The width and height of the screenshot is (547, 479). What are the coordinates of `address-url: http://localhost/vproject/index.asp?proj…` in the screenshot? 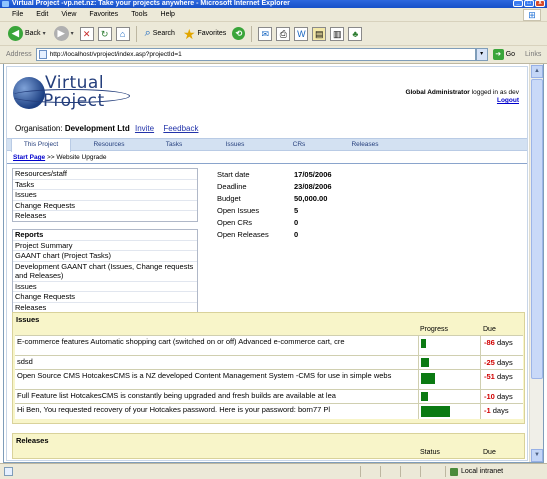 It's located at (115, 54).